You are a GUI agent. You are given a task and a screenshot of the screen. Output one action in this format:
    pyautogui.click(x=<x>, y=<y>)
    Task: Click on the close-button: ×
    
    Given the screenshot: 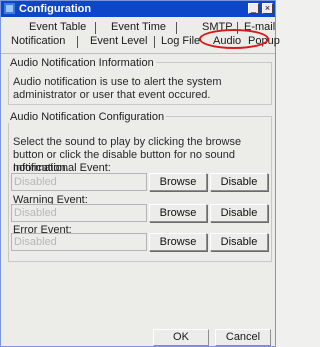 What is the action you would take?
    pyautogui.click(x=267, y=8)
    